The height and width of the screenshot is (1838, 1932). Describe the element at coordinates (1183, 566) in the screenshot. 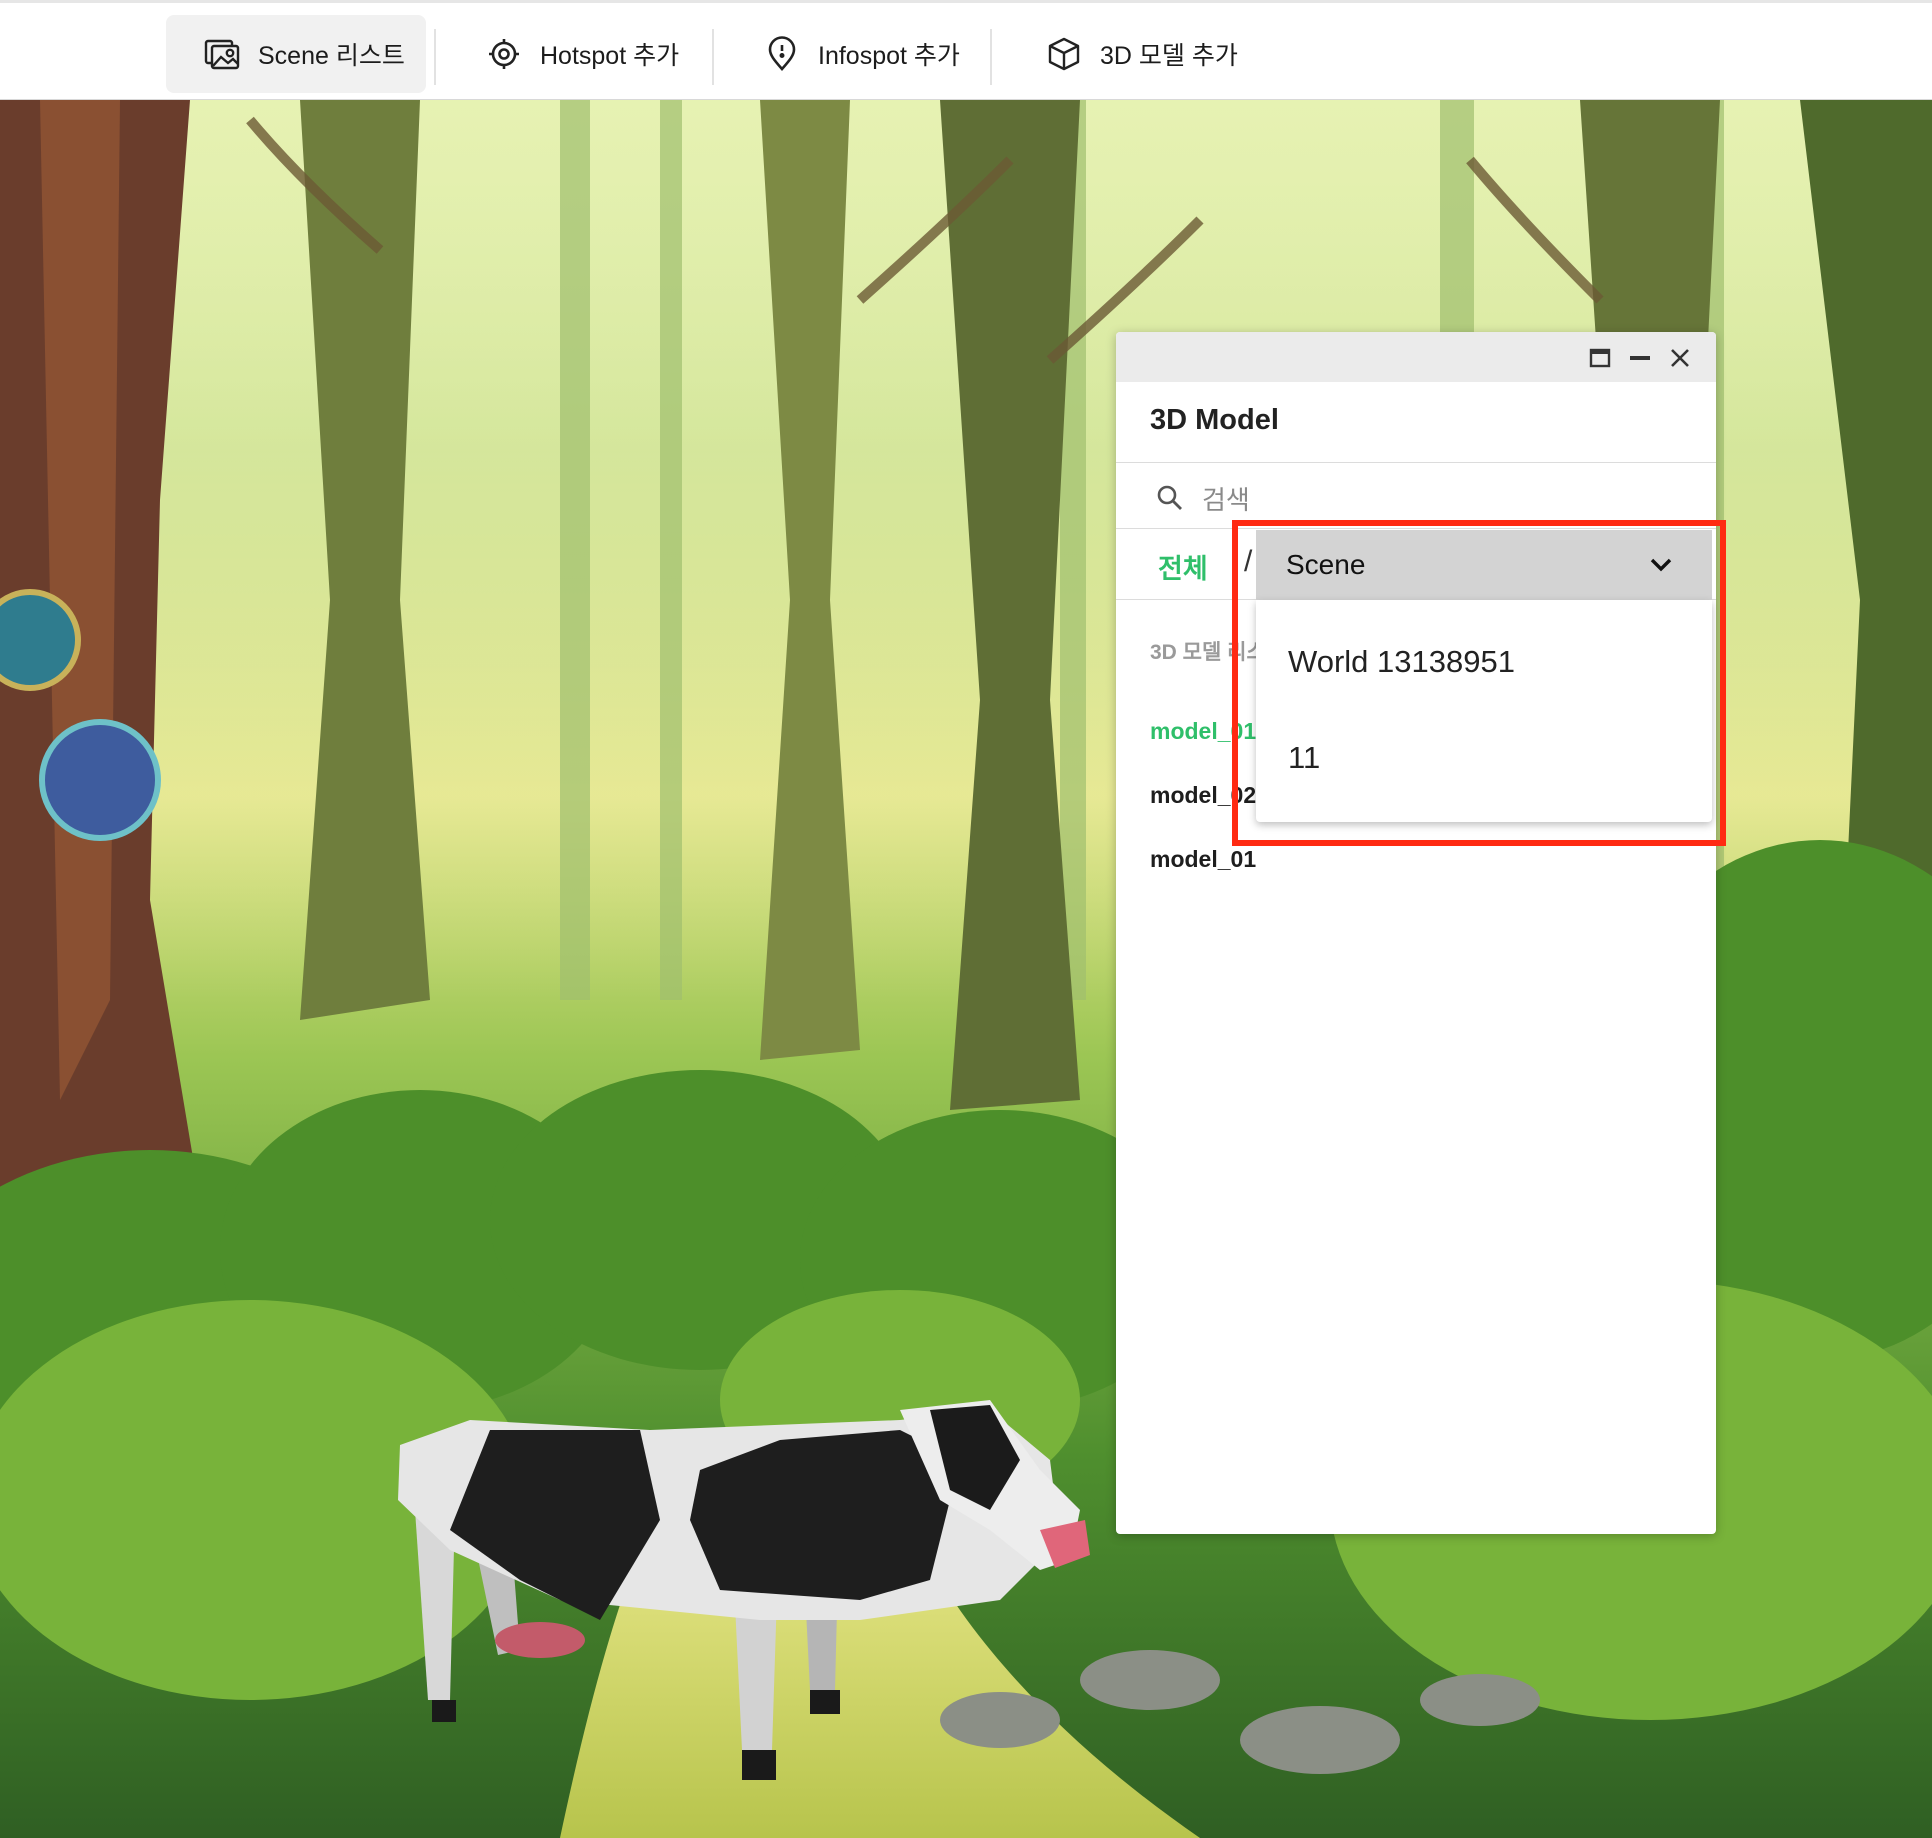

I see `filter-all-link: 전체` at that location.